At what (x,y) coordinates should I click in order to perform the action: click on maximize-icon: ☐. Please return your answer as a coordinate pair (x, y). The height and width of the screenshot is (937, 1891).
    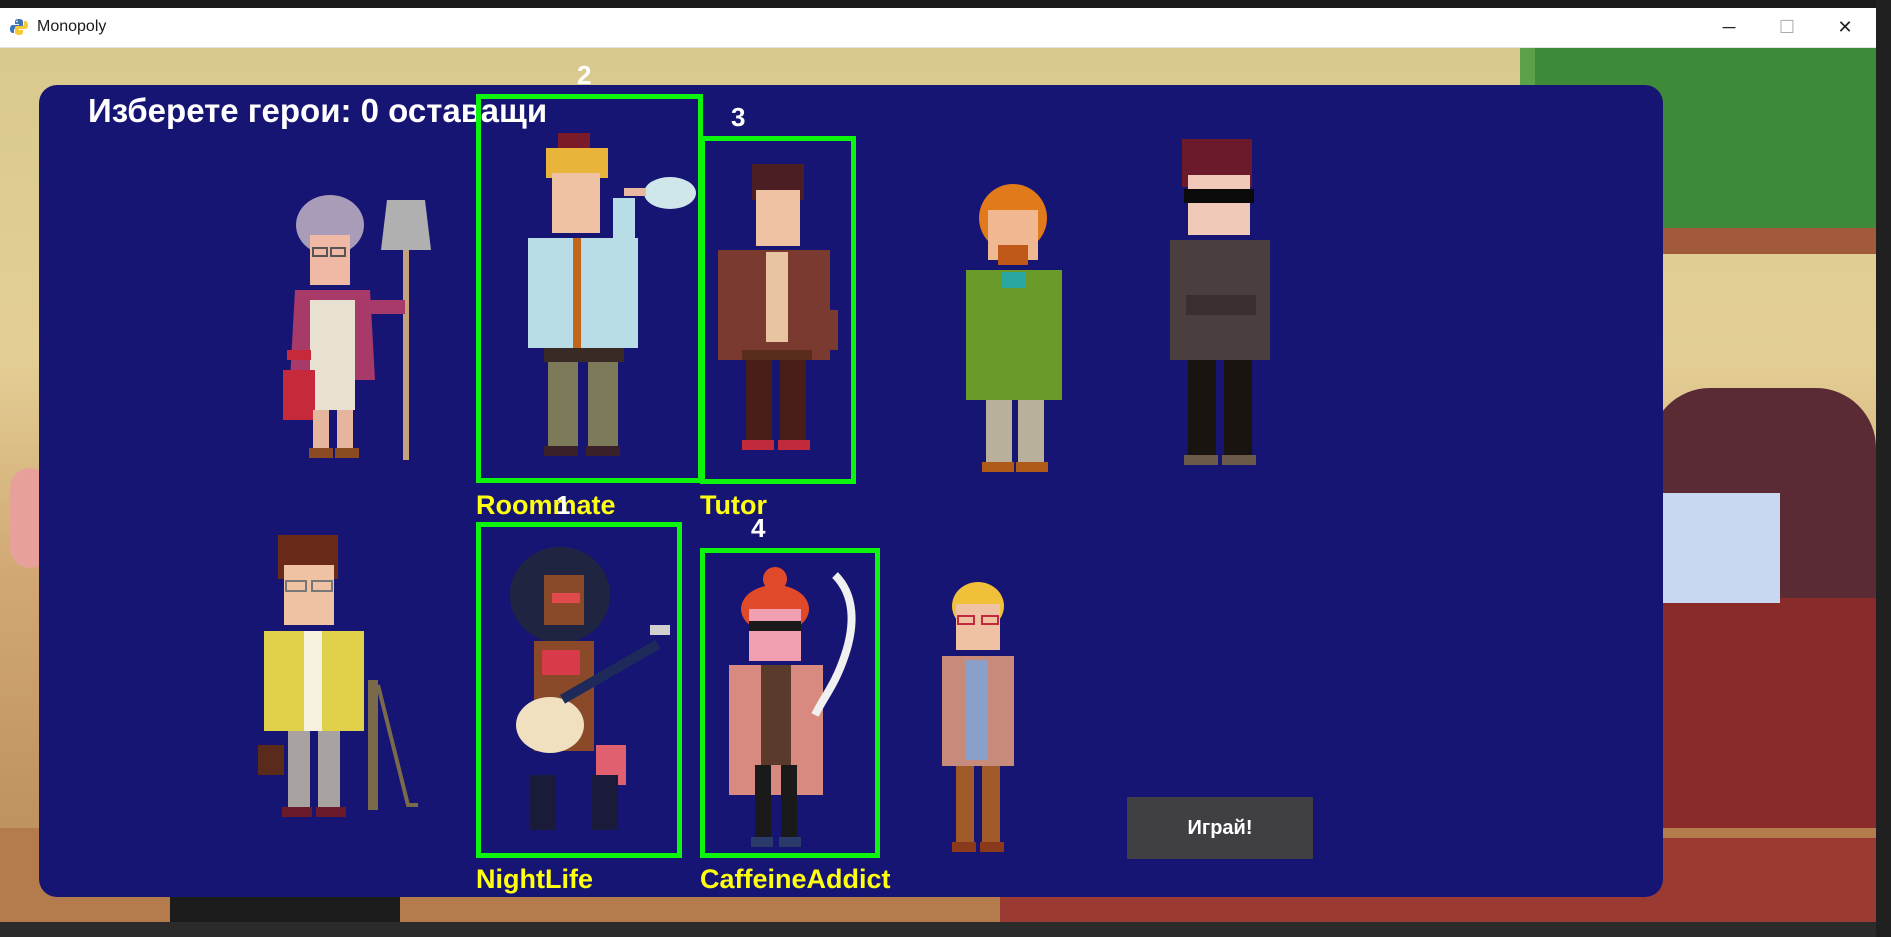
    Looking at the image, I should click on (1787, 27).